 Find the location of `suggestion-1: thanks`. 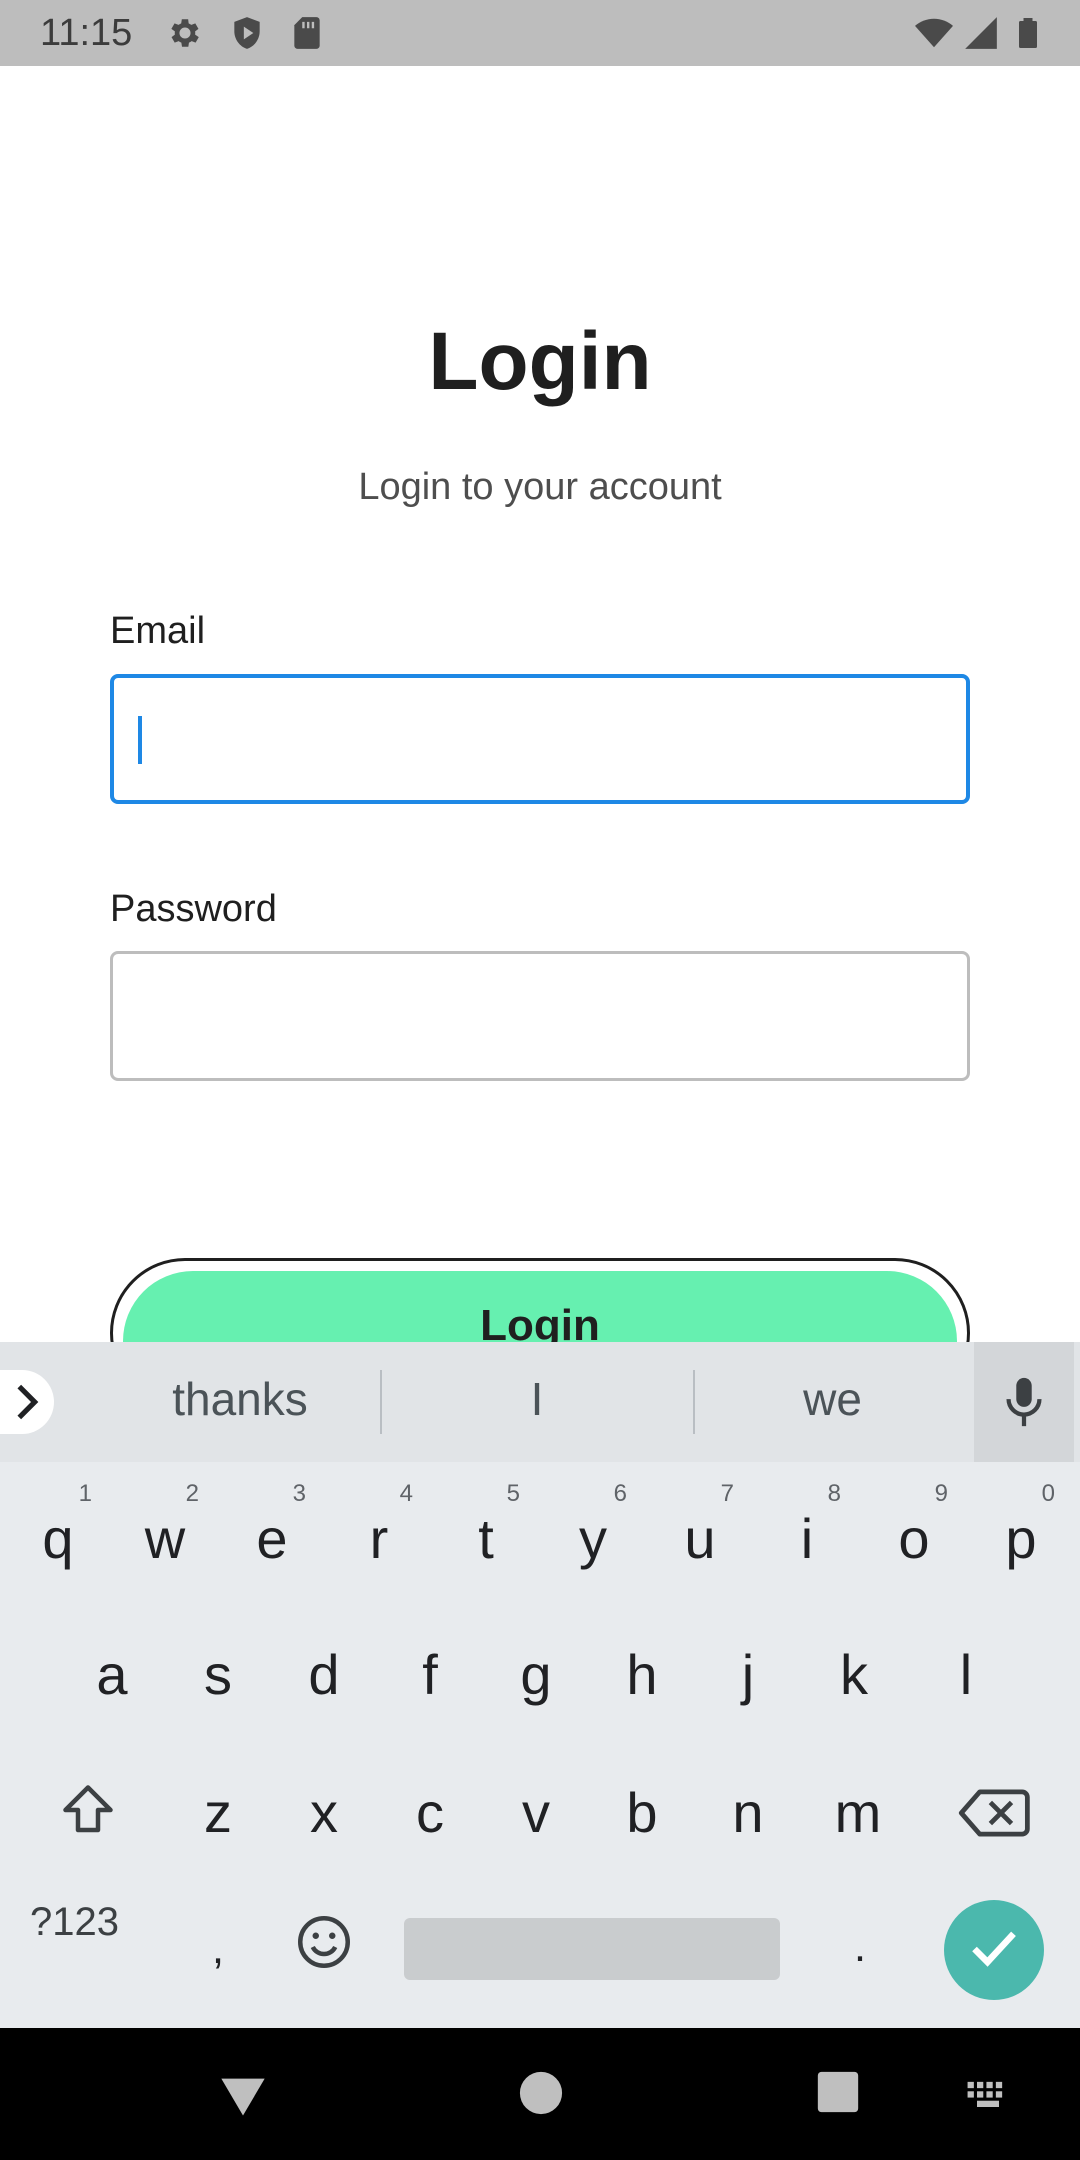

suggestion-1: thanks is located at coordinates (240, 1399).